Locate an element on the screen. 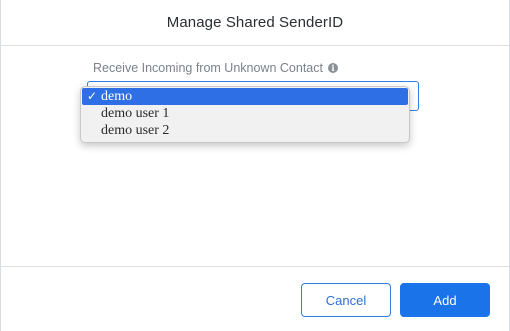 The width and height of the screenshot is (510, 331). dropdown-option-demo-user-1: demo user 1 is located at coordinates (245, 113).